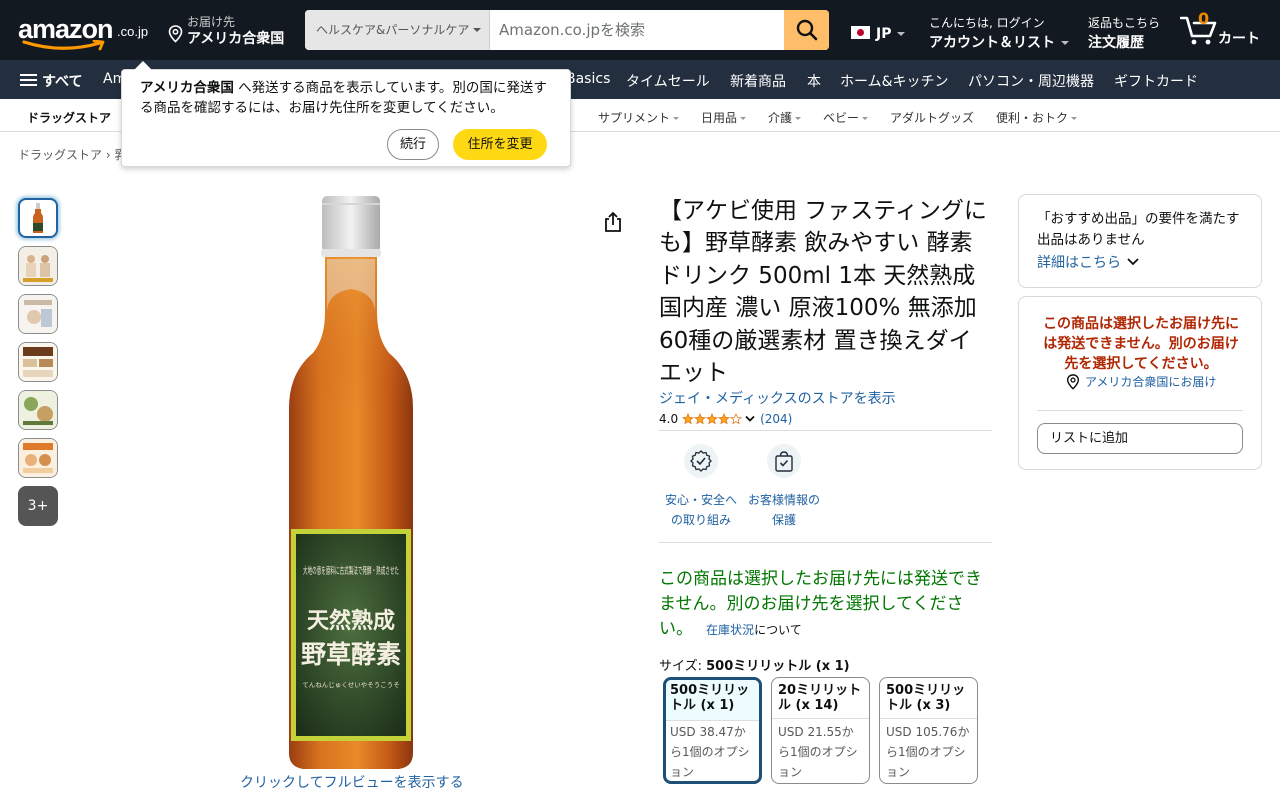  Describe the element at coordinates (820, 698) in the screenshot. I see `size-option-name: 20ミリリットル (x 14)` at that location.